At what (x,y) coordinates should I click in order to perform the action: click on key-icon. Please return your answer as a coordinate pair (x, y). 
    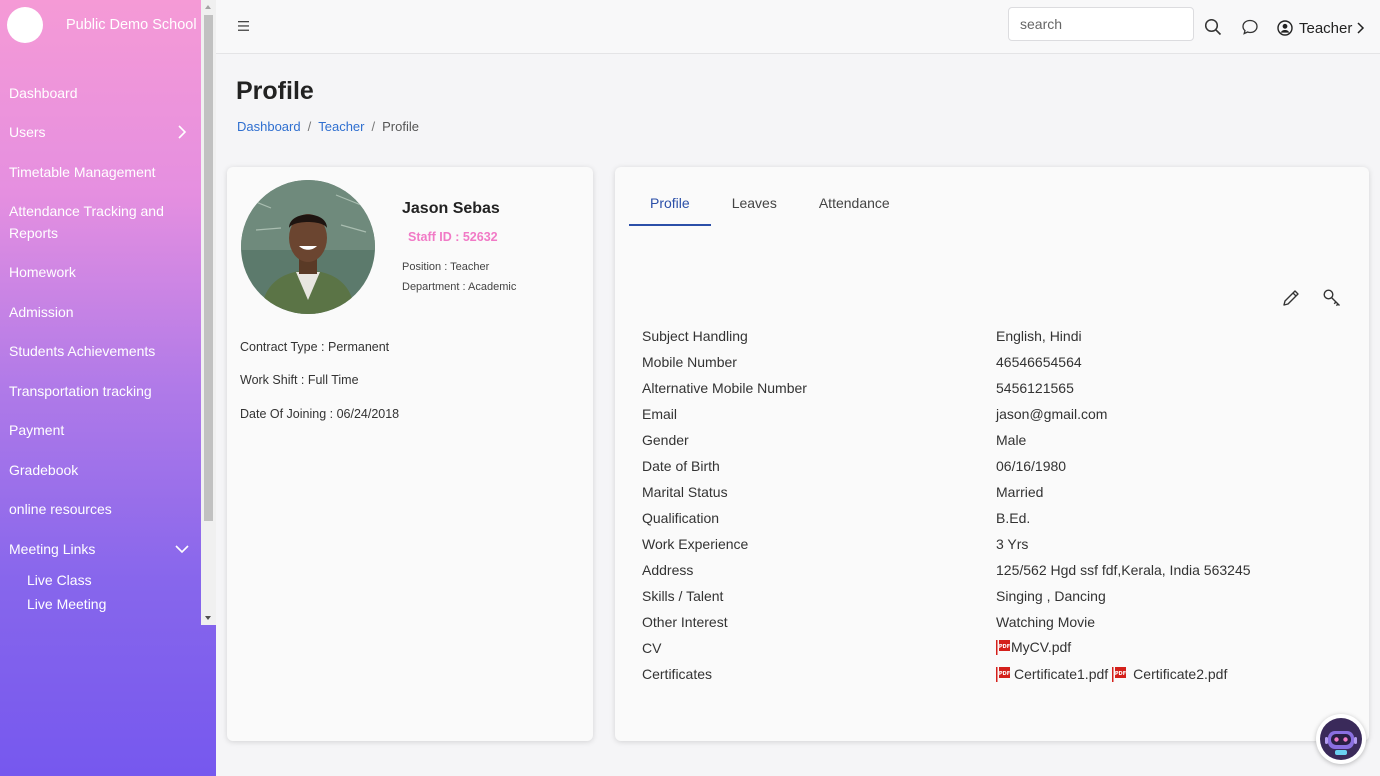
    Looking at the image, I should click on (1332, 298).